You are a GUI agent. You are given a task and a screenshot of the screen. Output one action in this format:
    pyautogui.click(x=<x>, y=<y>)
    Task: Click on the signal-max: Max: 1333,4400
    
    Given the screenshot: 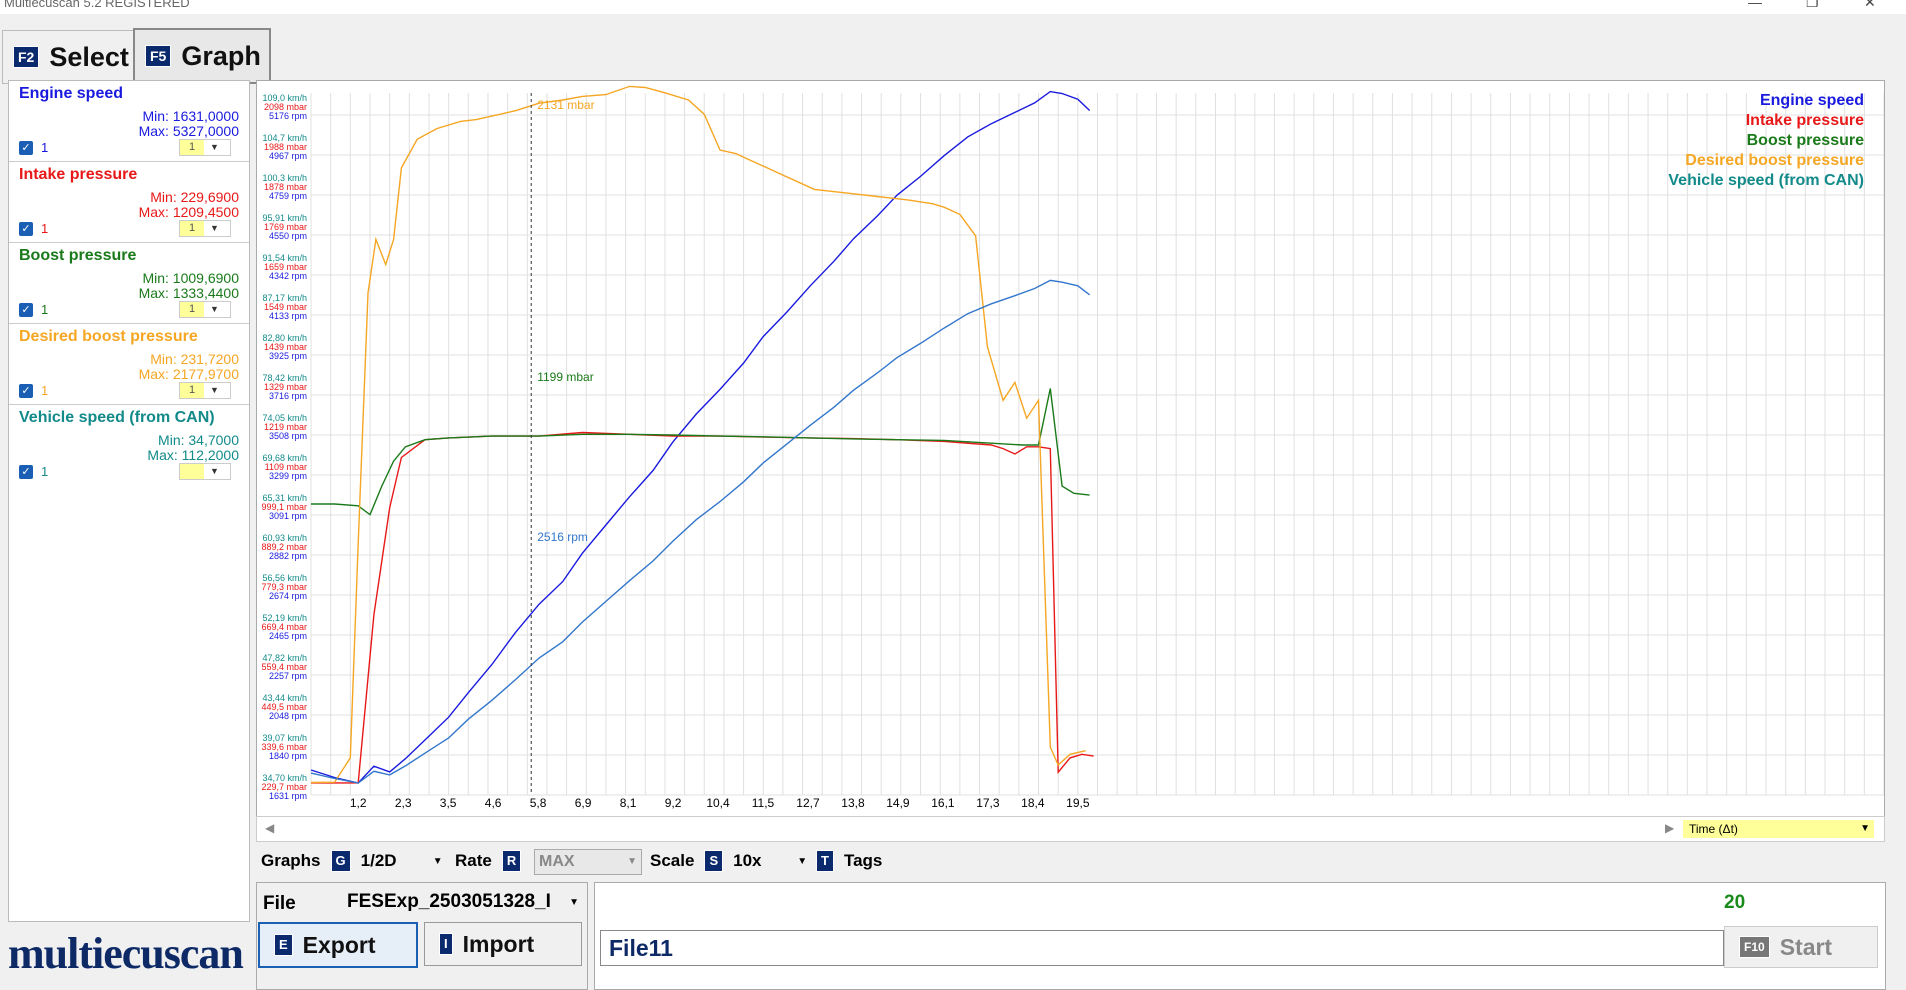 What is the action you would take?
    pyautogui.click(x=188, y=293)
    